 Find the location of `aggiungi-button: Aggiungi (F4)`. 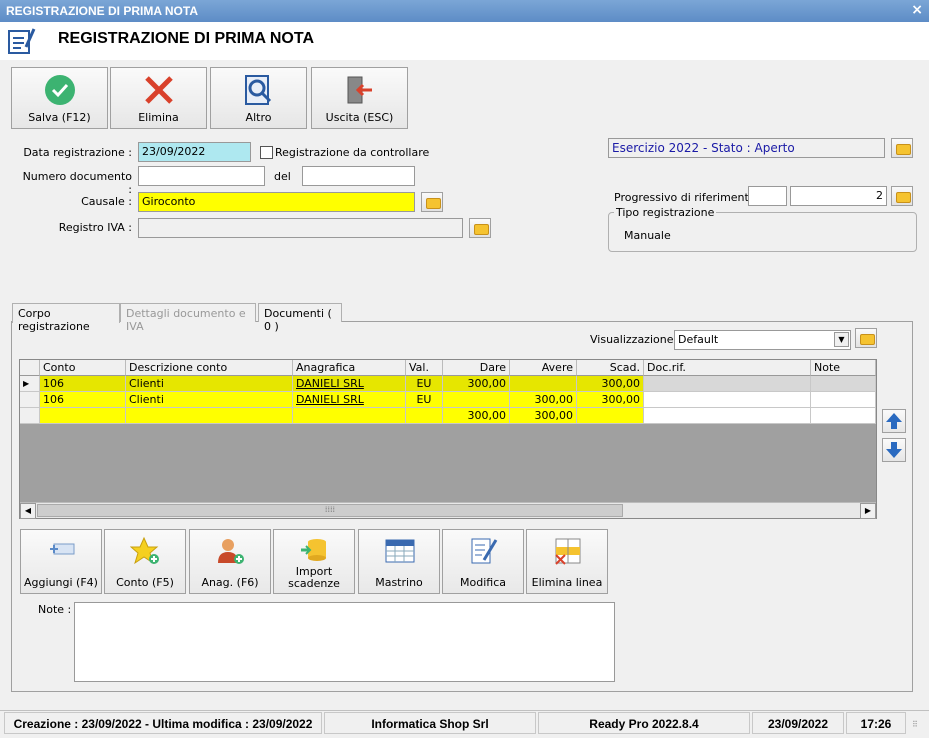

aggiungi-button: Aggiungi (F4) is located at coordinates (61, 561).